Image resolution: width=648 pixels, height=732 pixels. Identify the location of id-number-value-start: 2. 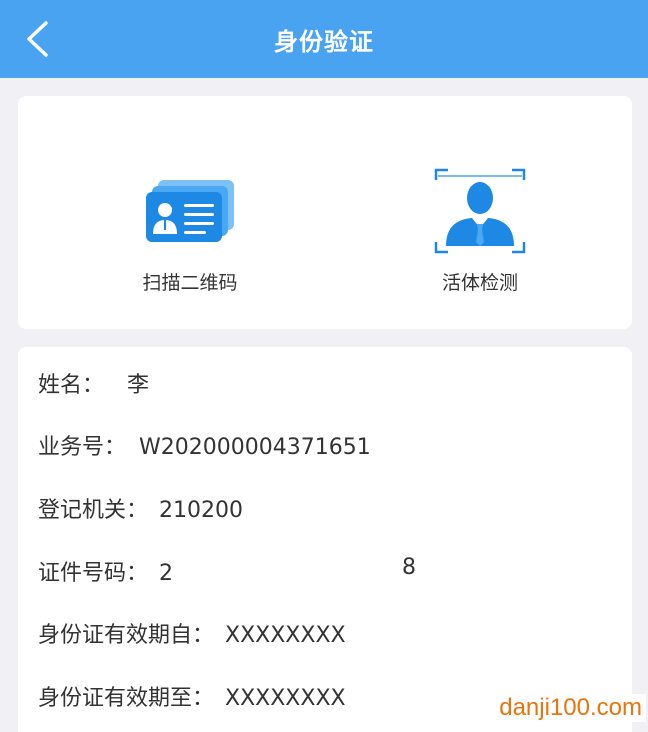
(166, 573).